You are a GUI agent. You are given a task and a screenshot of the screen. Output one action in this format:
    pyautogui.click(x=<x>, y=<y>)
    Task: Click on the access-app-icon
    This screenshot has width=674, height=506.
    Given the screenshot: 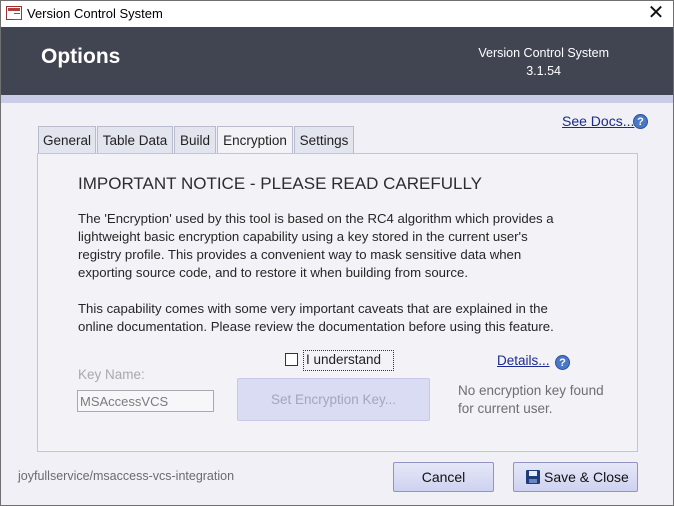 What is the action you would take?
    pyautogui.click(x=14, y=13)
    